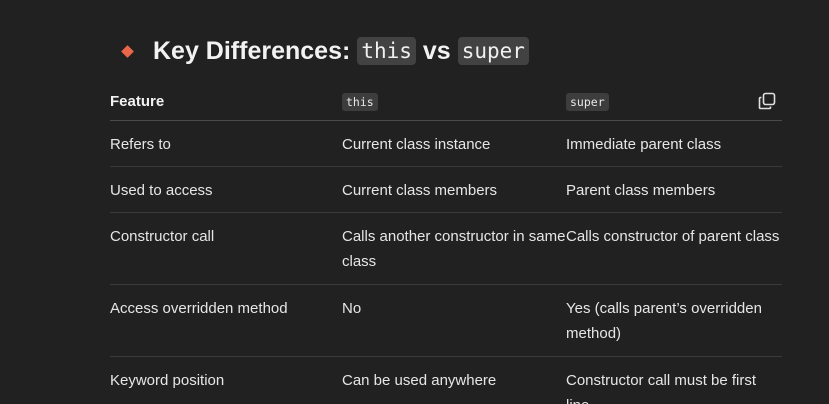 Image resolution: width=829 pixels, height=404 pixels. I want to click on table-header-row: Feature this super, so click(446, 101).